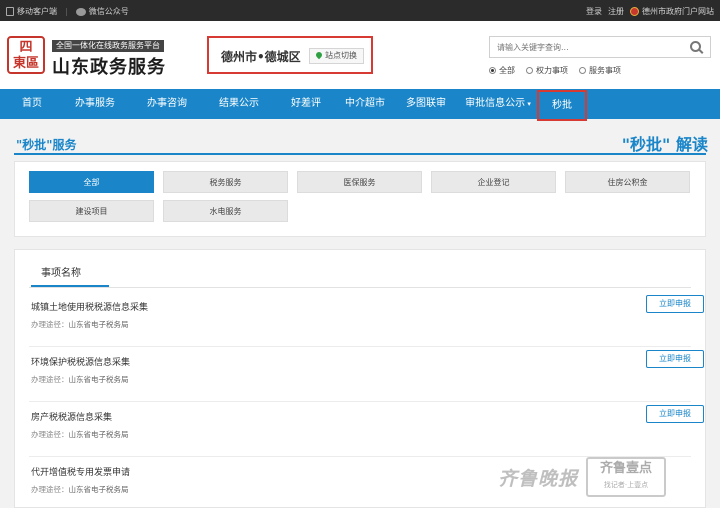 The image size is (720, 508). I want to click on radio-label: 服务事项, so click(605, 70).